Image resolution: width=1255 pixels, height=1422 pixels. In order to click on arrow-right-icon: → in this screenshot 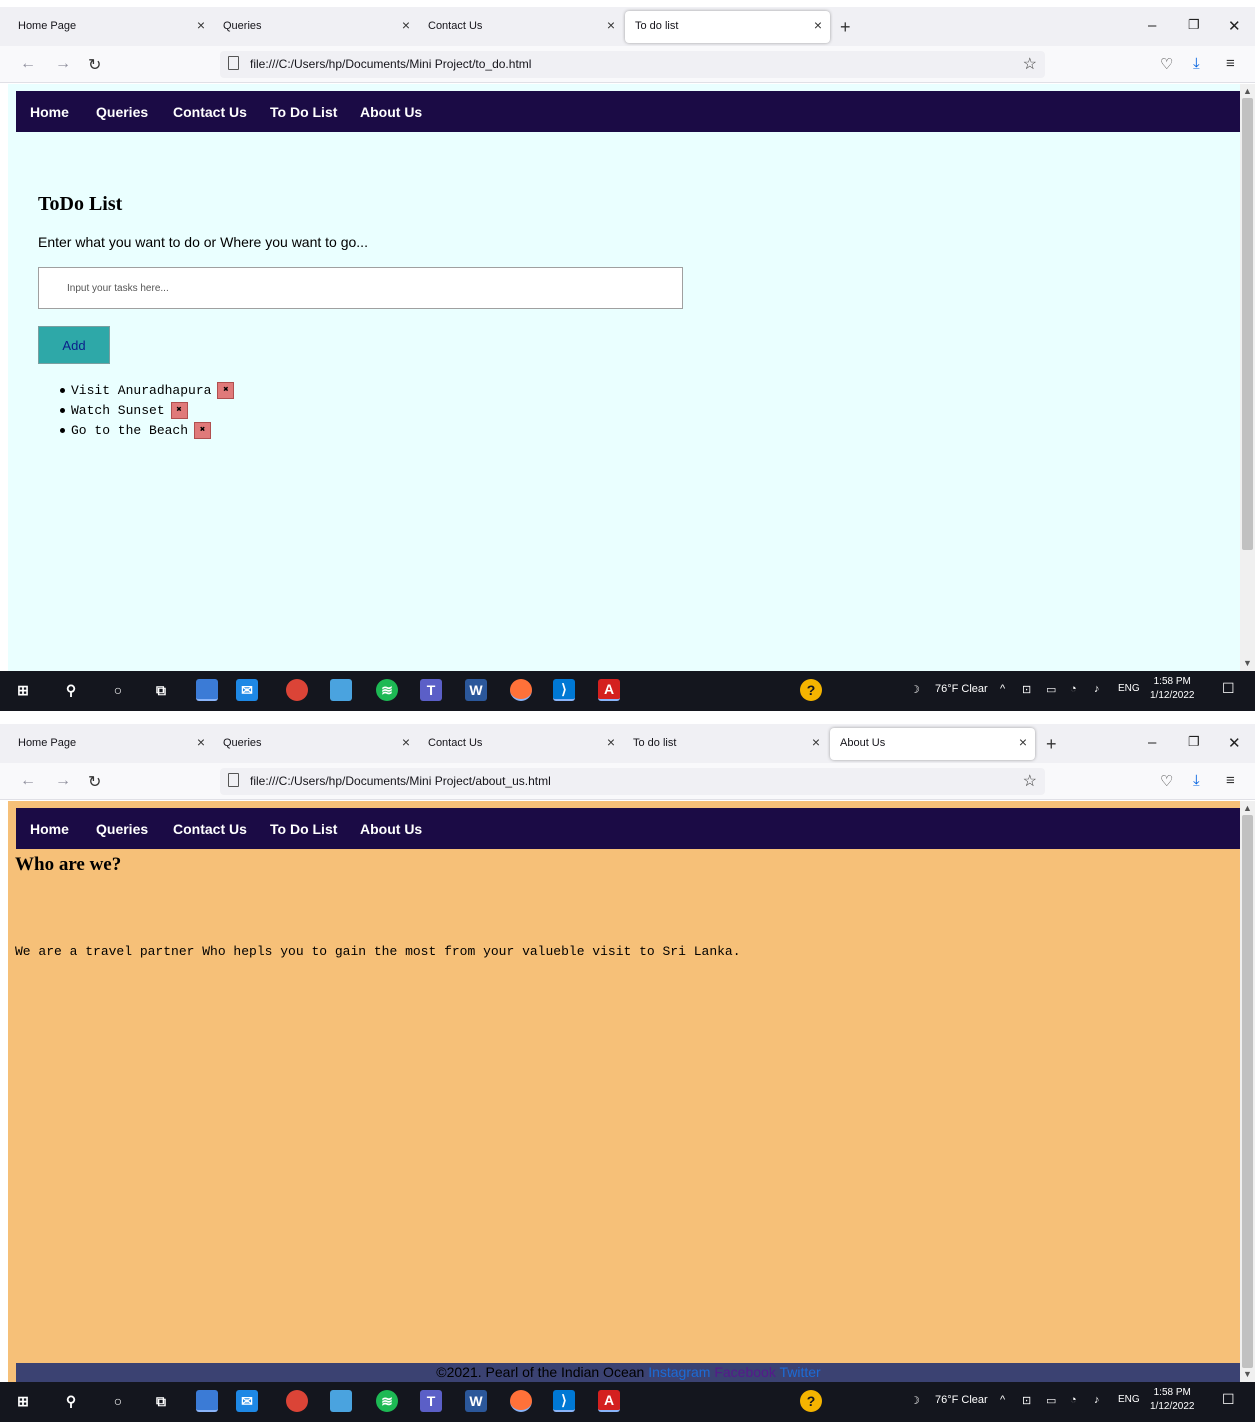, I will do `click(63, 64)`.